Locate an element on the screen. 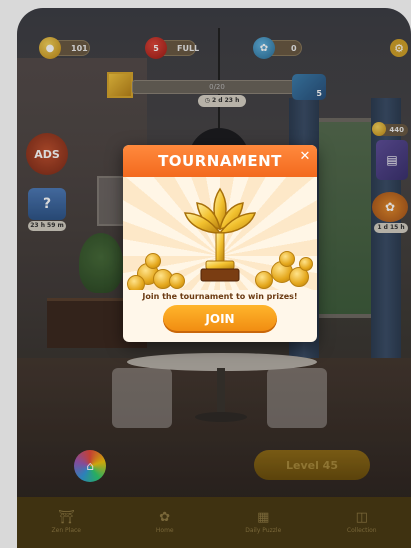 The image size is (411, 548). dialog-message: Join the tournament to win prizes! is located at coordinates (220, 297).